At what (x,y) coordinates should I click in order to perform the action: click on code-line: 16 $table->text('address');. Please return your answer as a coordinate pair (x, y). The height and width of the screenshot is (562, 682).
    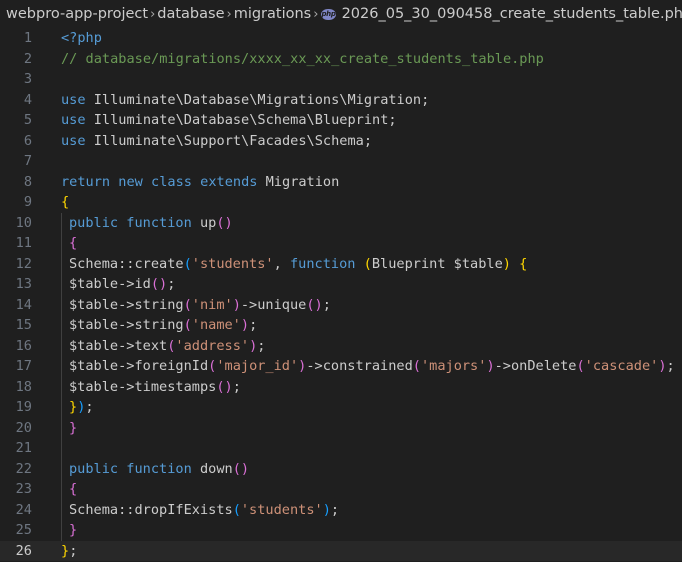
    Looking at the image, I should click on (341, 346).